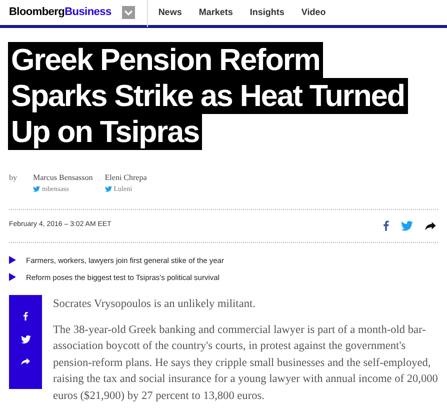 The height and width of the screenshot is (412, 447). What do you see at coordinates (13, 178) in the screenshot?
I see `byline-prefix: by` at bounding box center [13, 178].